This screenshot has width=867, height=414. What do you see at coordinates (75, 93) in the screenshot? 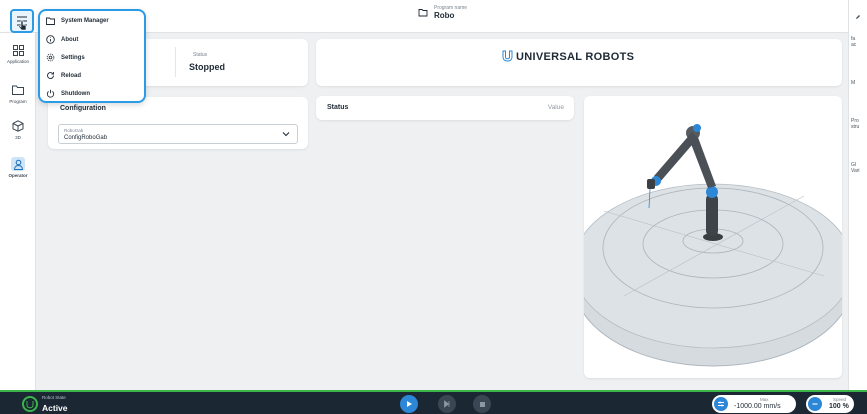
I see `menu-item-label: Shutdown` at bounding box center [75, 93].